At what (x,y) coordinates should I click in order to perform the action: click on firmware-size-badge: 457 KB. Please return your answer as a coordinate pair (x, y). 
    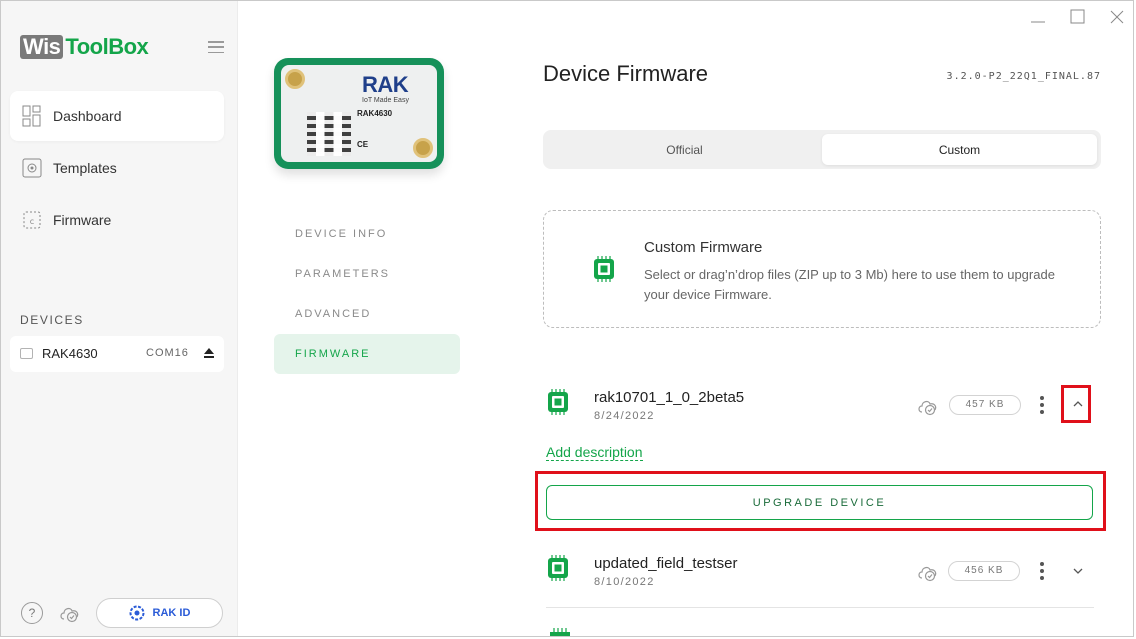
    Looking at the image, I should click on (985, 405).